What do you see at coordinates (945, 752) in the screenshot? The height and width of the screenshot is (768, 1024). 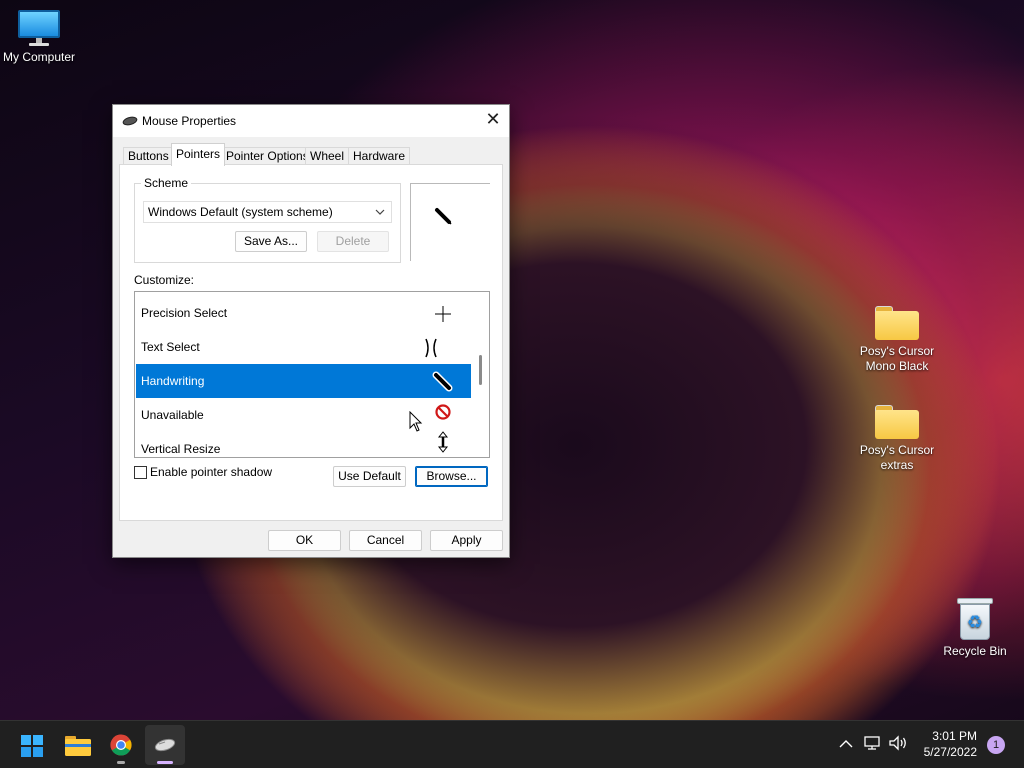 I see `clock-date: 5/27/2022` at bounding box center [945, 752].